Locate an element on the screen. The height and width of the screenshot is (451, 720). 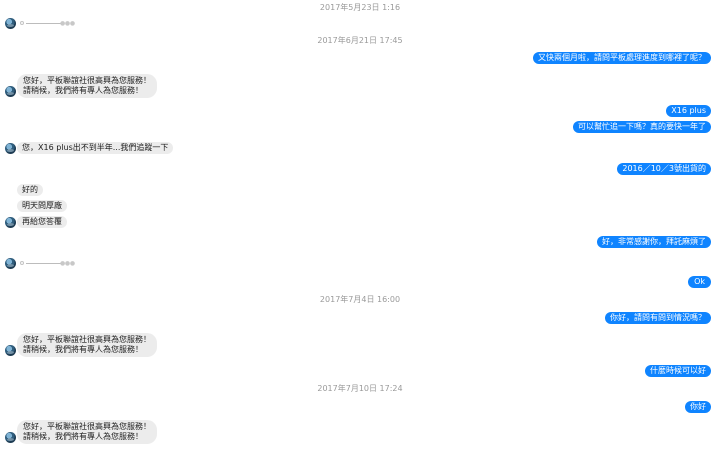
outgoing-message: 又快兩個月啦，請問平板處理進度到哪裡了呢？ is located at coordinates (622, 58).